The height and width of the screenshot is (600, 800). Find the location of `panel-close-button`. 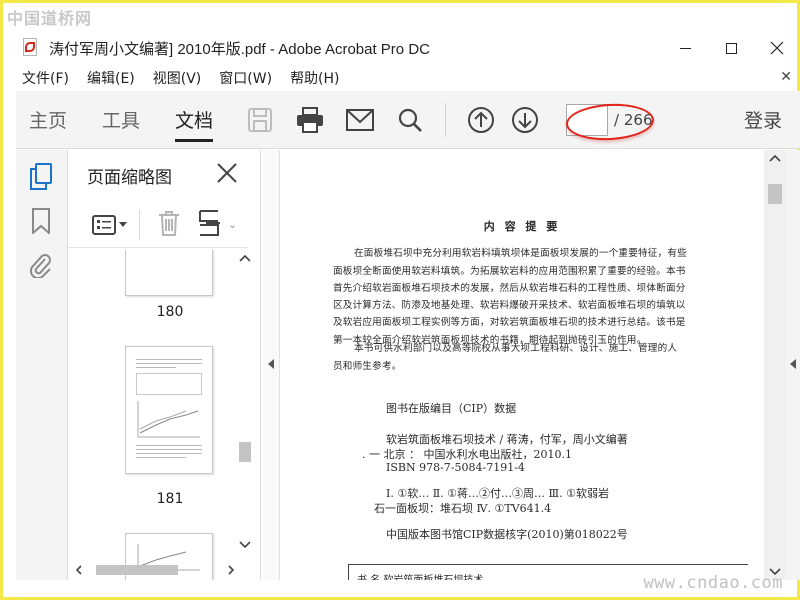

panel-close-button is located at coordinates (228, 174).